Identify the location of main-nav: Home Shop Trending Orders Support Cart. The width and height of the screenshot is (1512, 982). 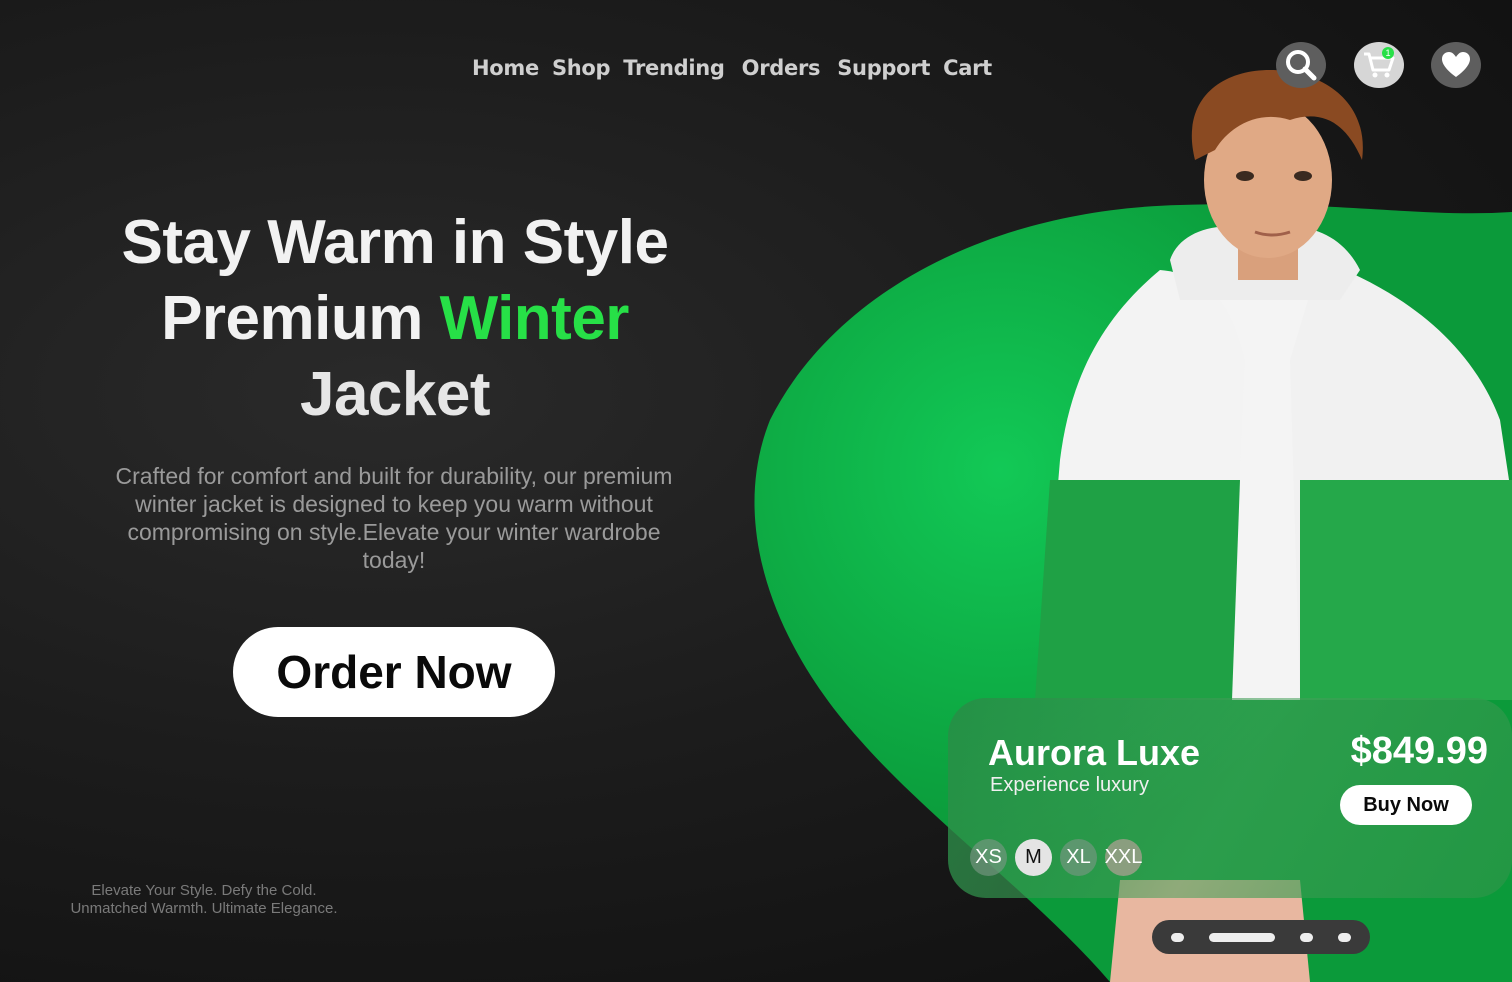
(732, 68).